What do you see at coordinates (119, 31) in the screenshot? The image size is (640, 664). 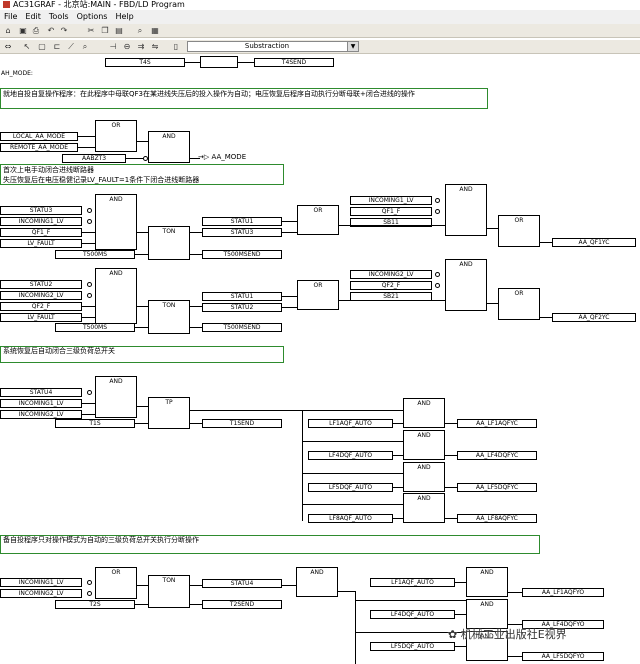 I see `paste-icon: ▤` at bounding box center [119, 31].